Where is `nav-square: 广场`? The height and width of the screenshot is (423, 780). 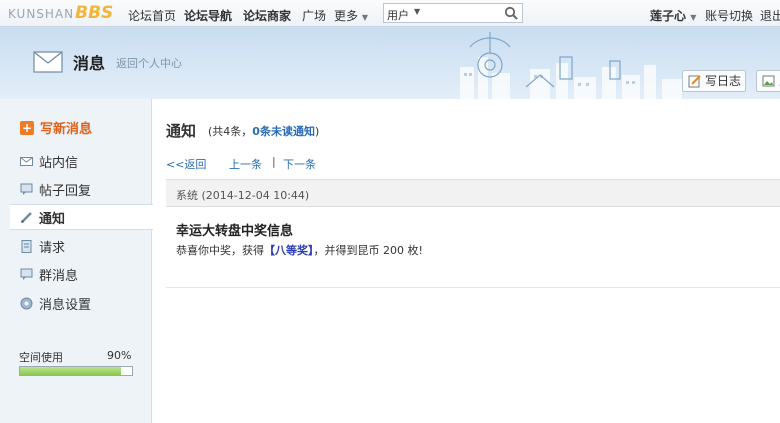 nav-square: 广场 is located at coordinates (314, 15).